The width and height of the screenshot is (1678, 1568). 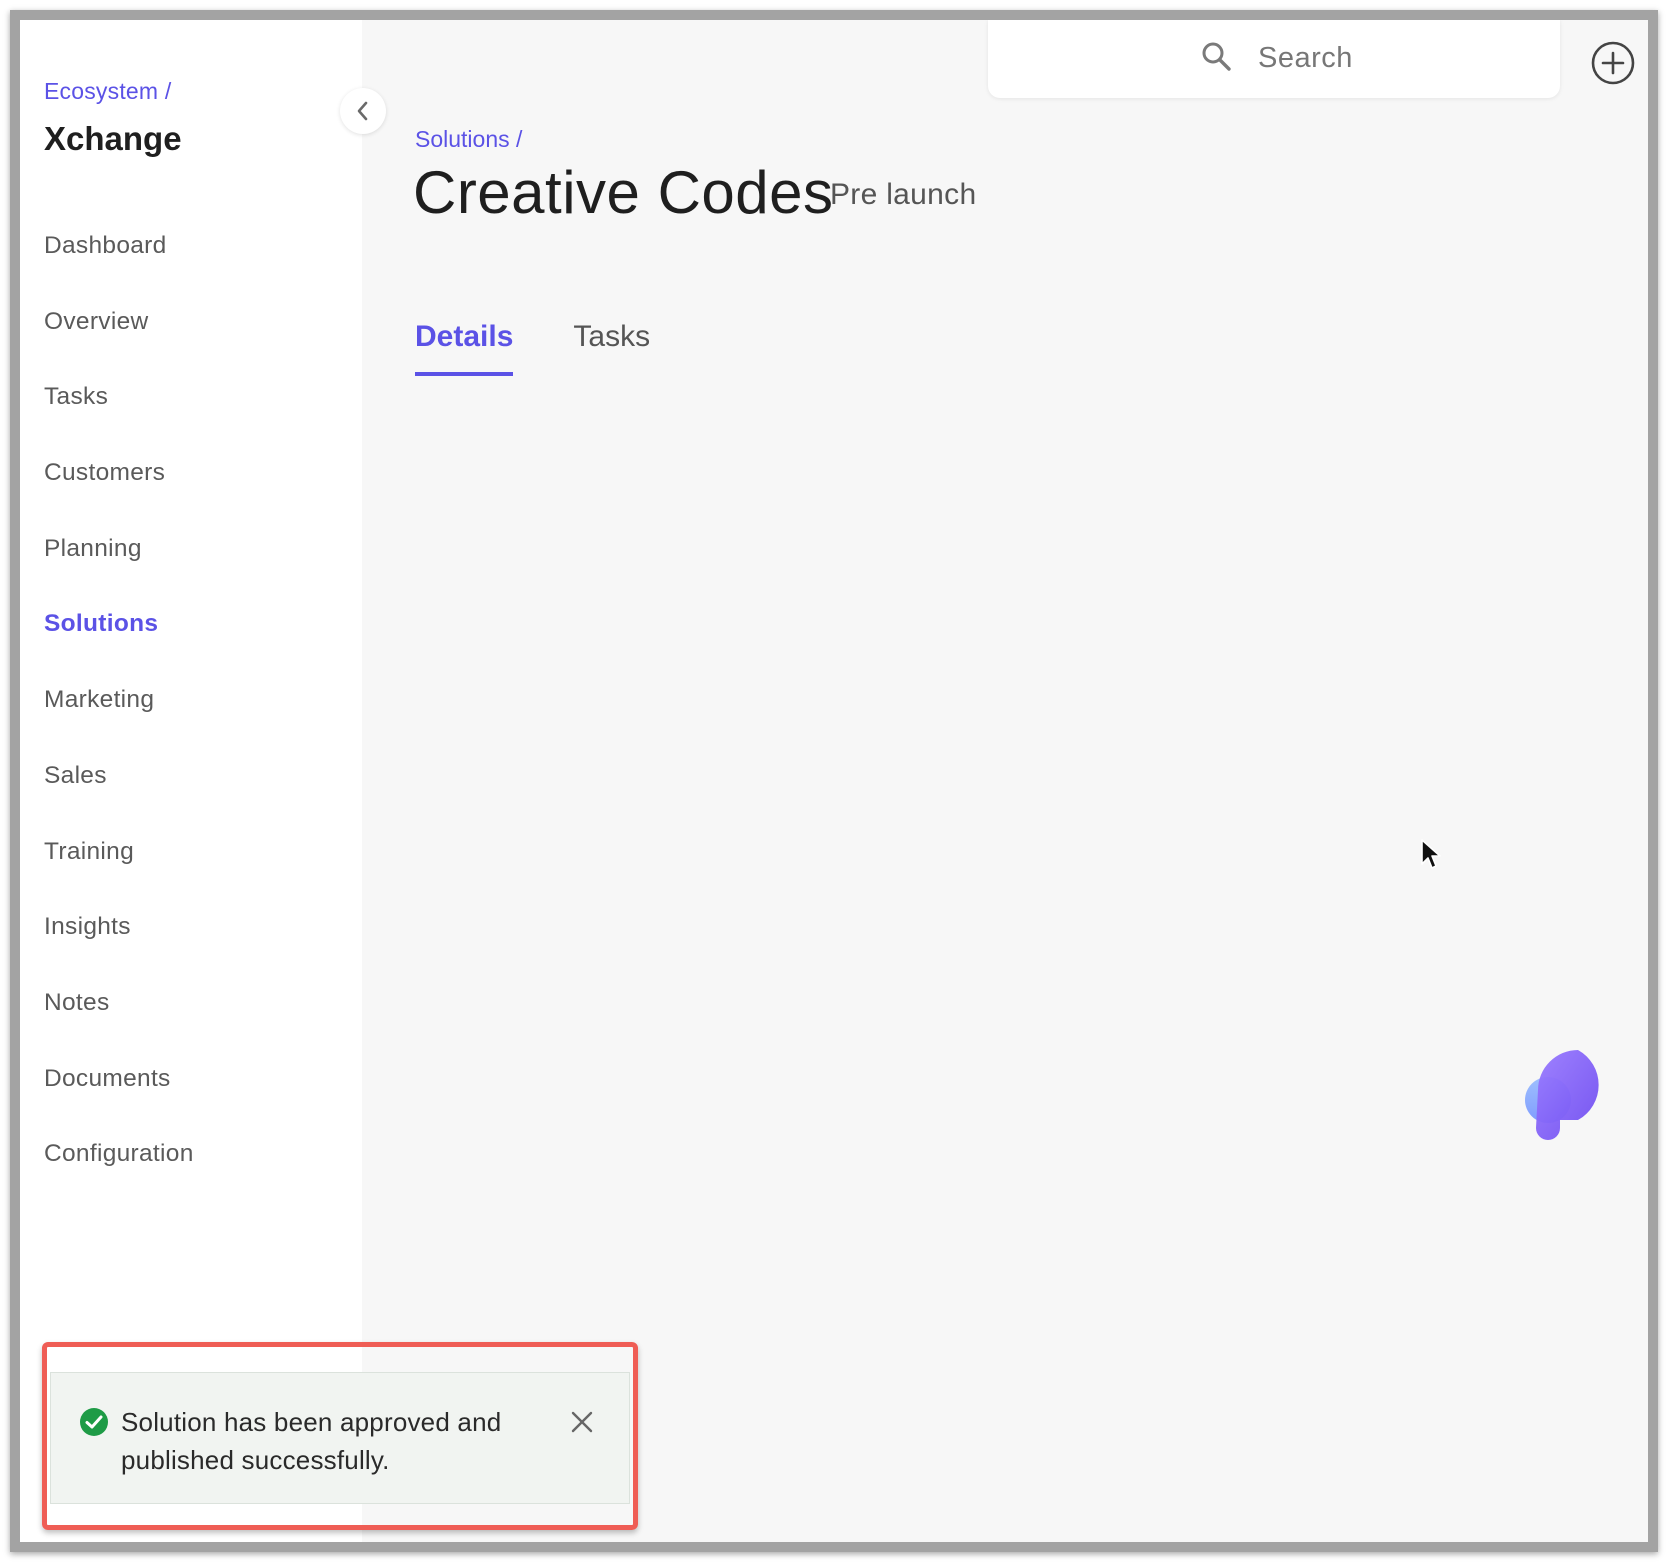 What do you see at coordinates (119, 864) in the screenshot?
I see `sidebar-item-training: Training` at bounding box center [119, 864].